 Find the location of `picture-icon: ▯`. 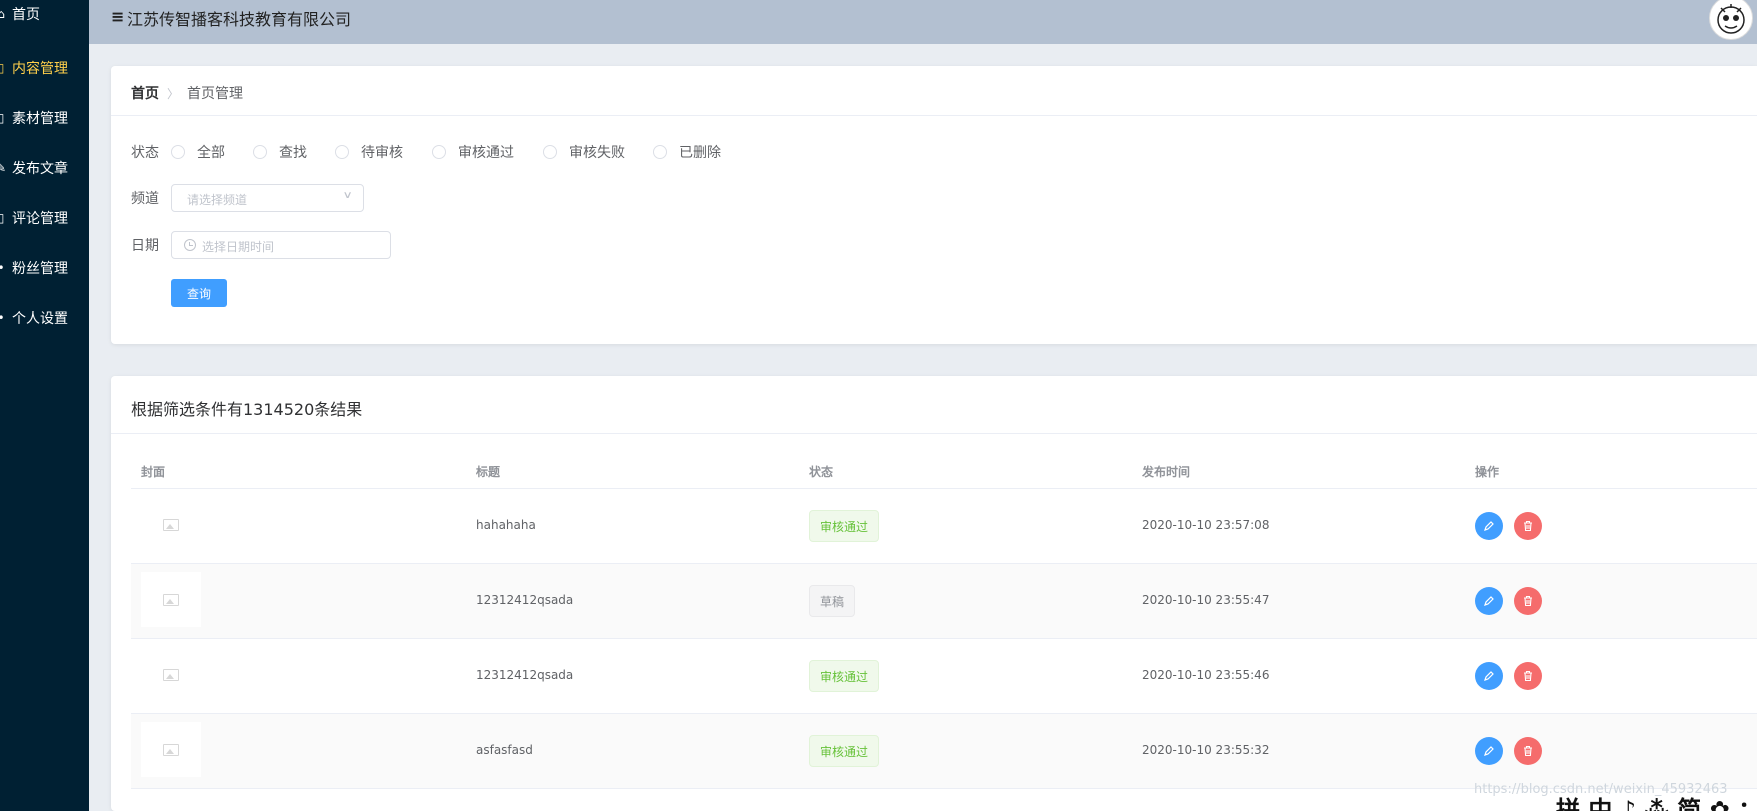

picture-icon: ▯ is located at coordinates (2, 118).